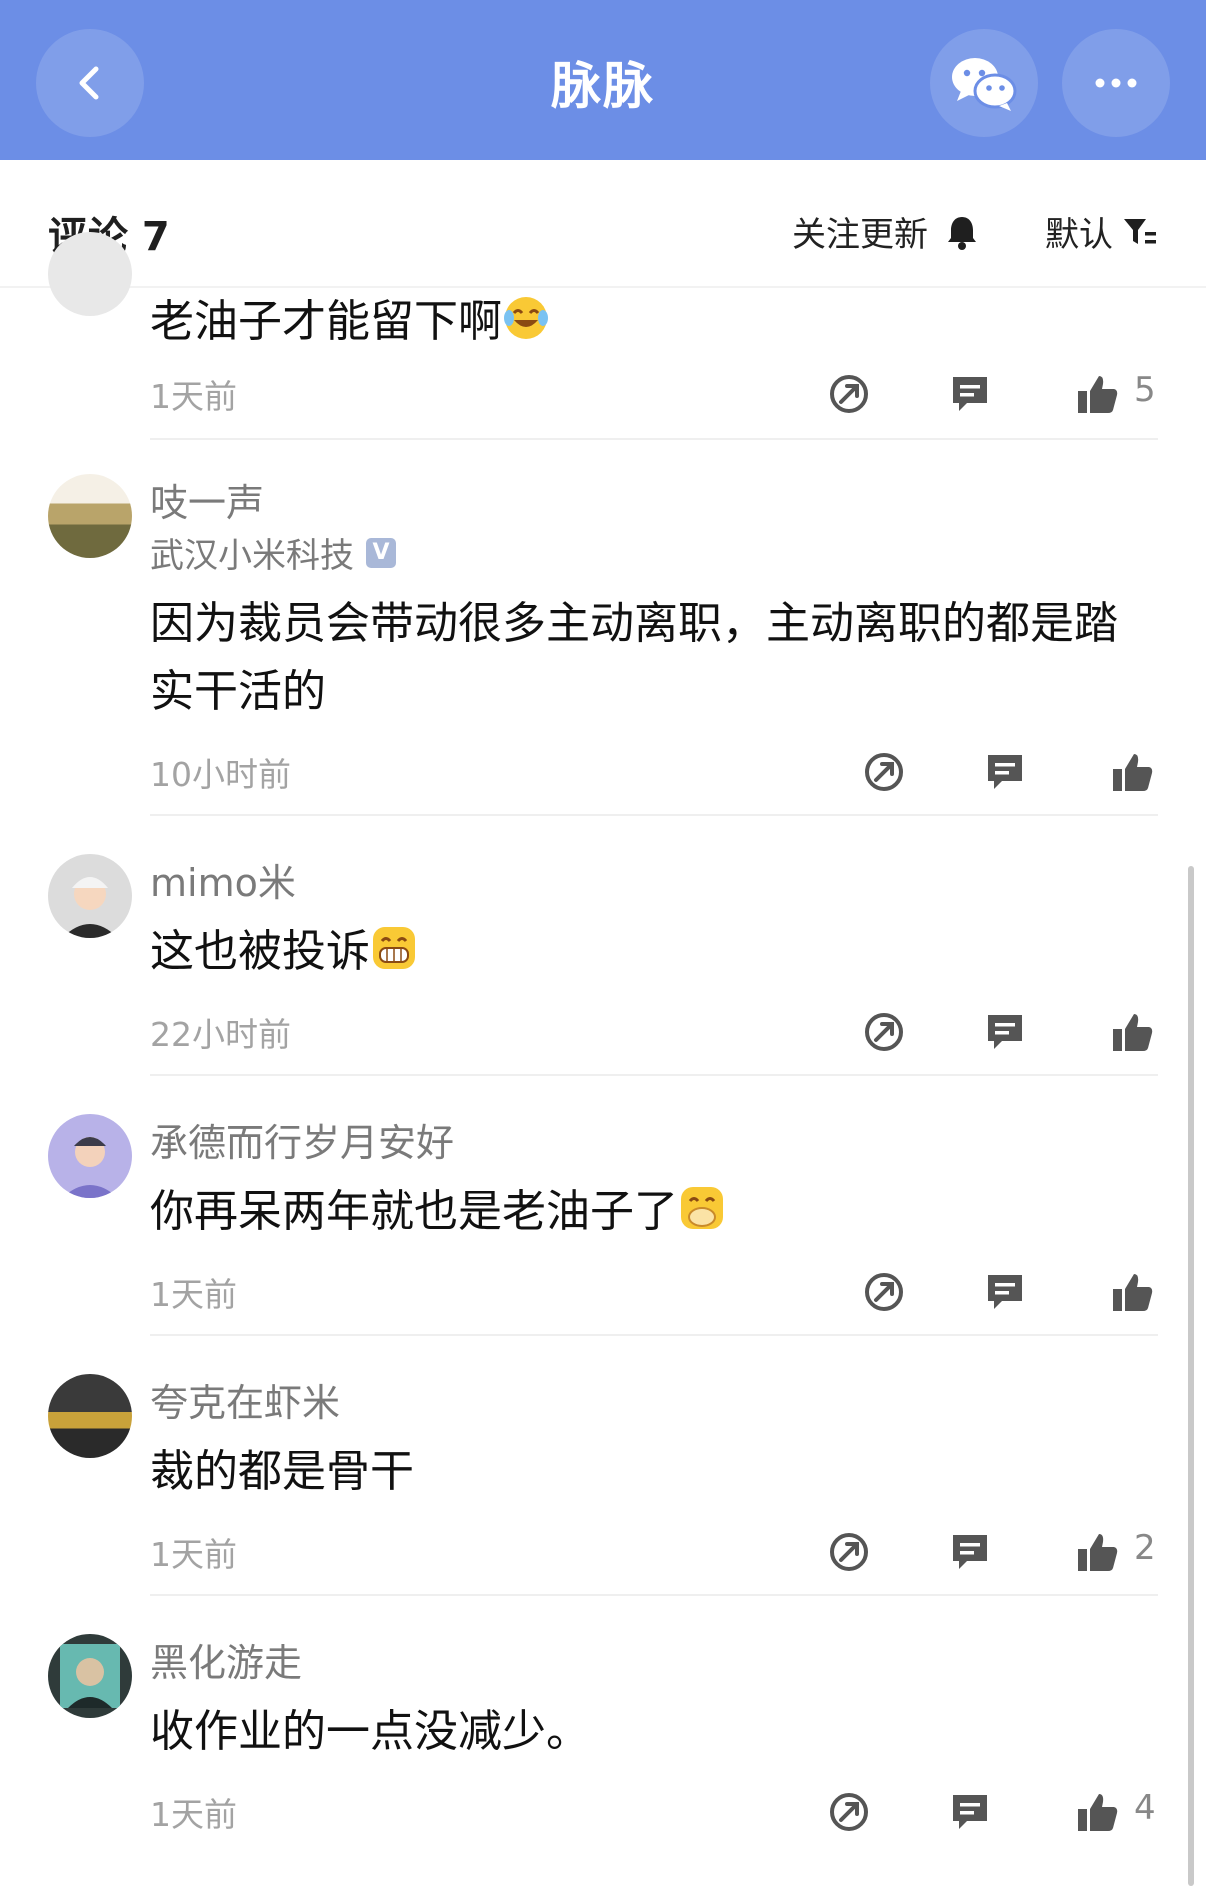 This screenshot has width=1206, height=1889. What do you see at coordinates (655, 952) in the screenshot?
I see `comment-text: 这也被投诉` at bounding box center [655, 952].